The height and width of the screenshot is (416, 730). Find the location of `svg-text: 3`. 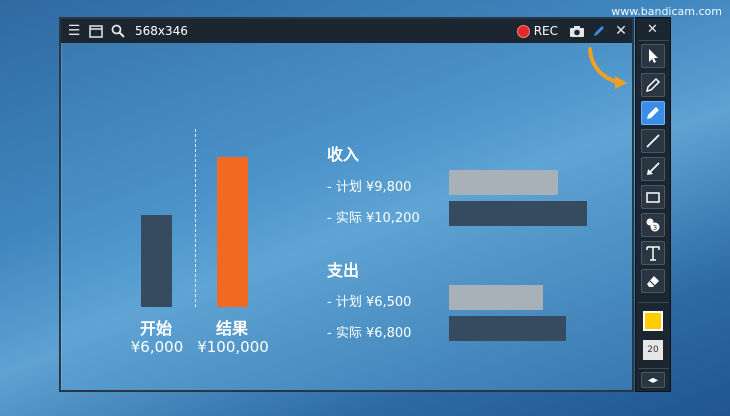

svg-text: 3 is located at coordinates (655, 228).